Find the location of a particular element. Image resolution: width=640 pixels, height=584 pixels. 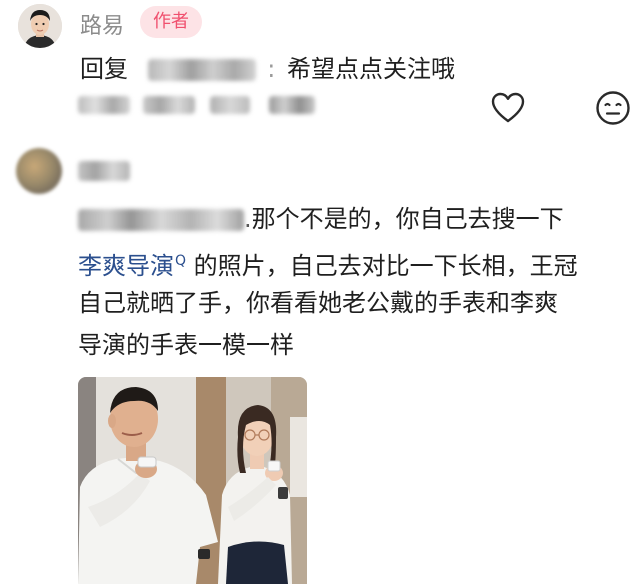

commenter-username-blurred is located at coordinates (104, 170).